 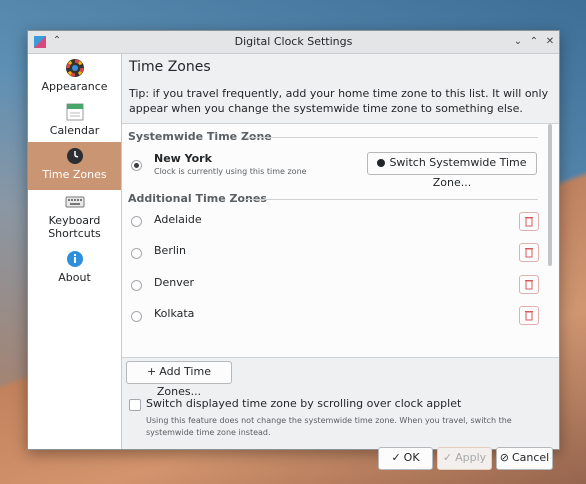 I want to click on page-title: Time Zones, so click(x=170, y=67).